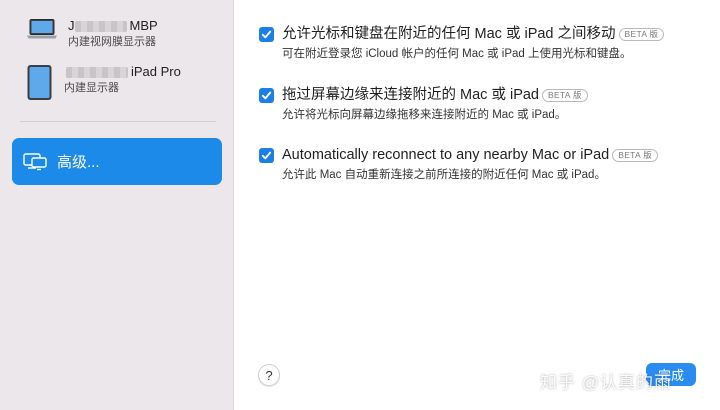 Image resolution: width=720 pixels, height=410 pixels. What do you see at coordinates (71, 25) in the screenshot?
I see `device-name-prefix: J` at bounding box center [71, 25].